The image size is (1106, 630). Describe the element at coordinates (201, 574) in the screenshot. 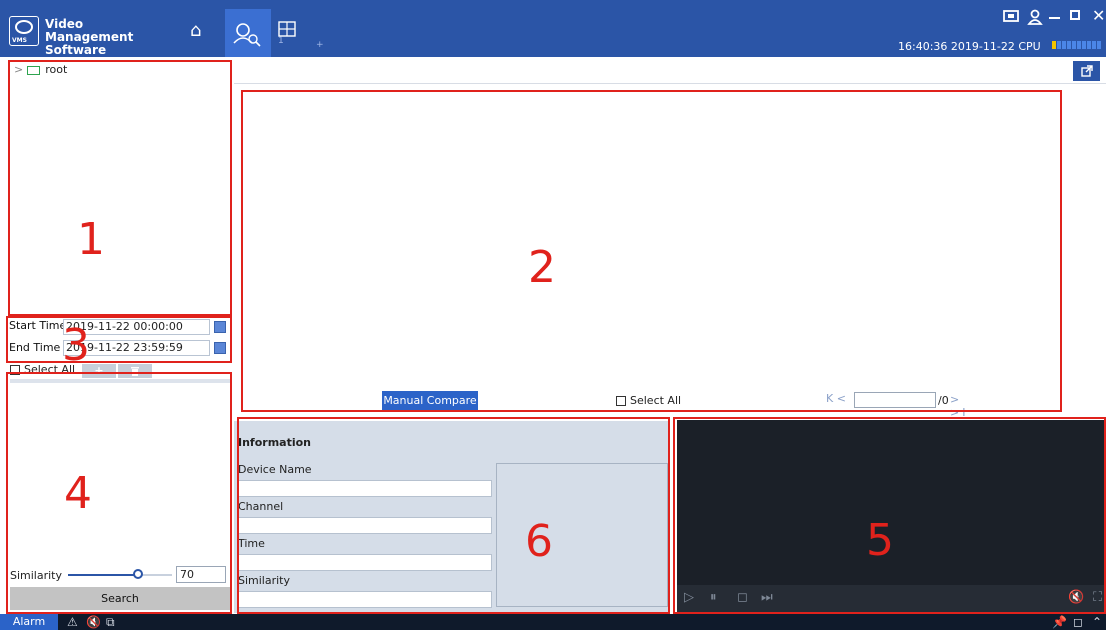

I see `similarity-input: 70` at that location.